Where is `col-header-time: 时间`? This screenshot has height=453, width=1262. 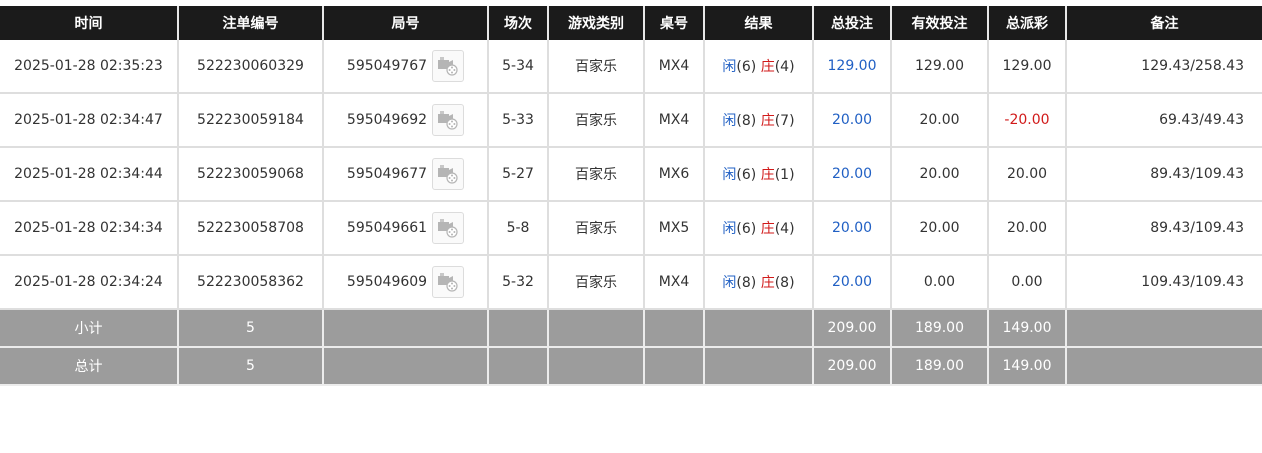
col-header-time: 时间 is located at coordinates (89, 23).